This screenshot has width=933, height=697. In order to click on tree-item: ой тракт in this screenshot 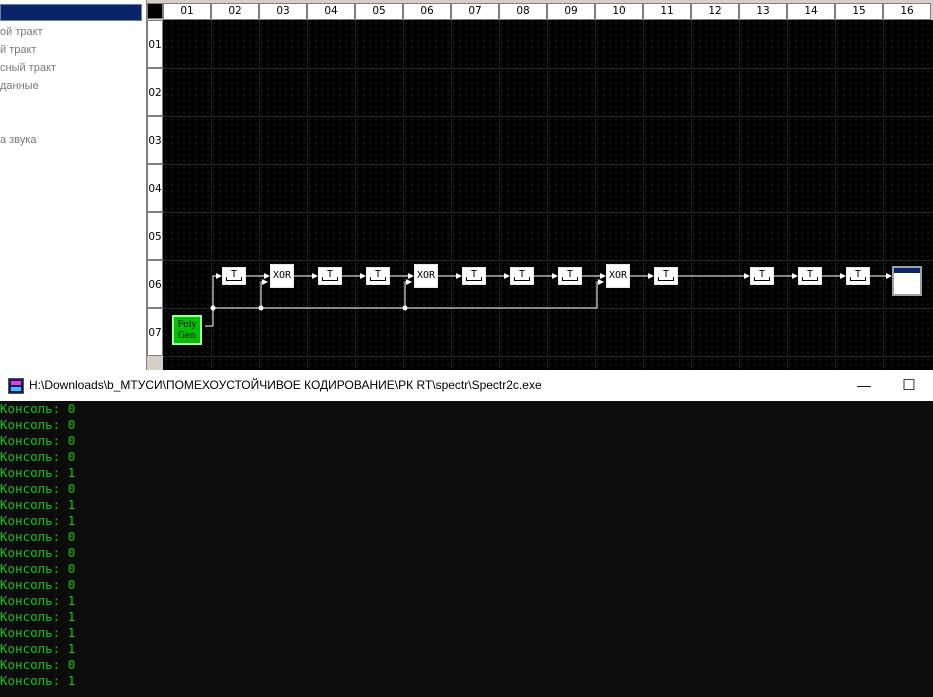, I will do `click(21, 32)`.